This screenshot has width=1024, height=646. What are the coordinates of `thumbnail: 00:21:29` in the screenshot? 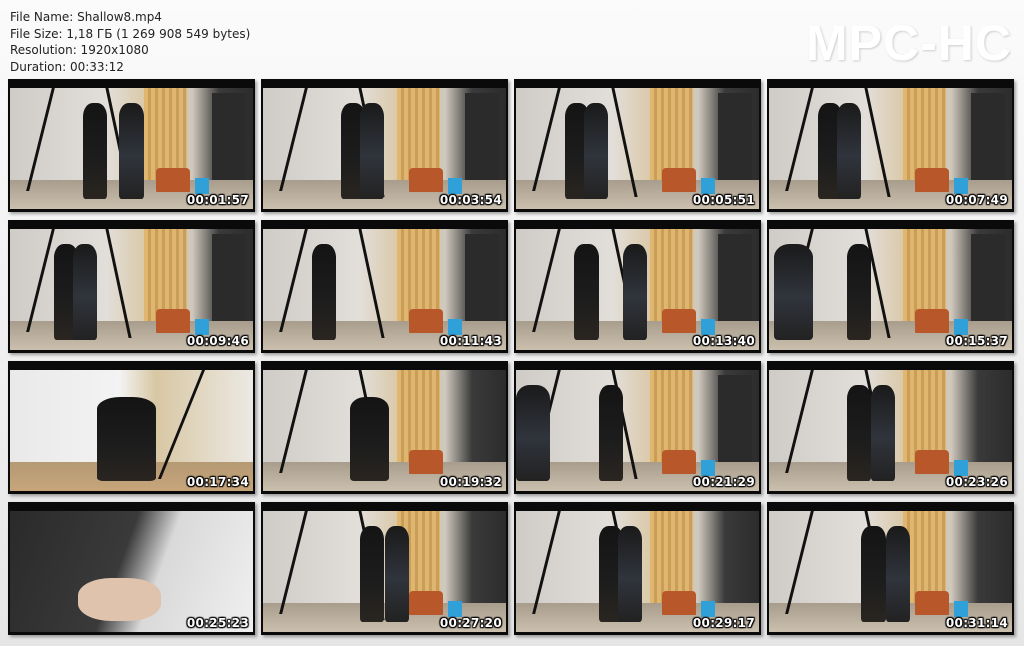 It's located at (637, 427).